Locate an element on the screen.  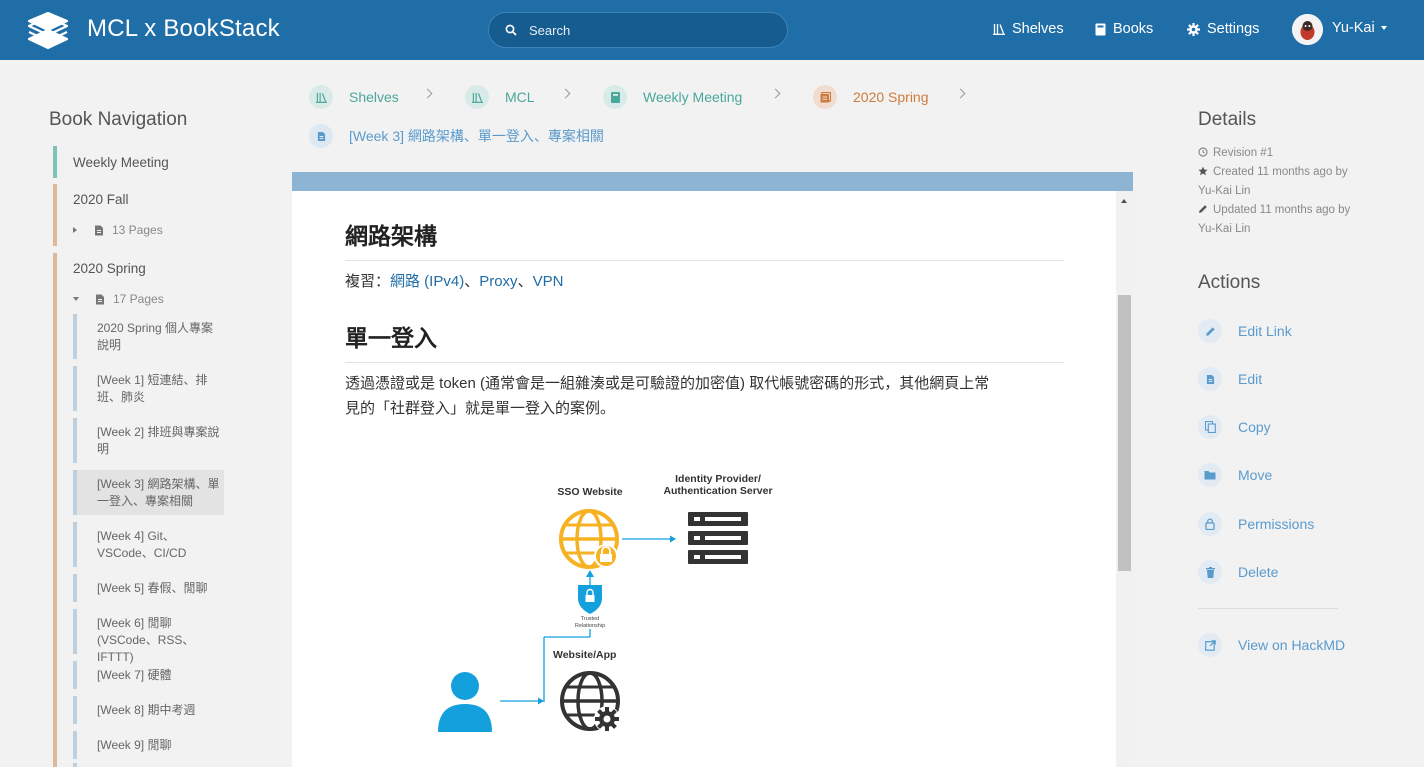
chapter-bar-fall is located at coordinates (55, 215).